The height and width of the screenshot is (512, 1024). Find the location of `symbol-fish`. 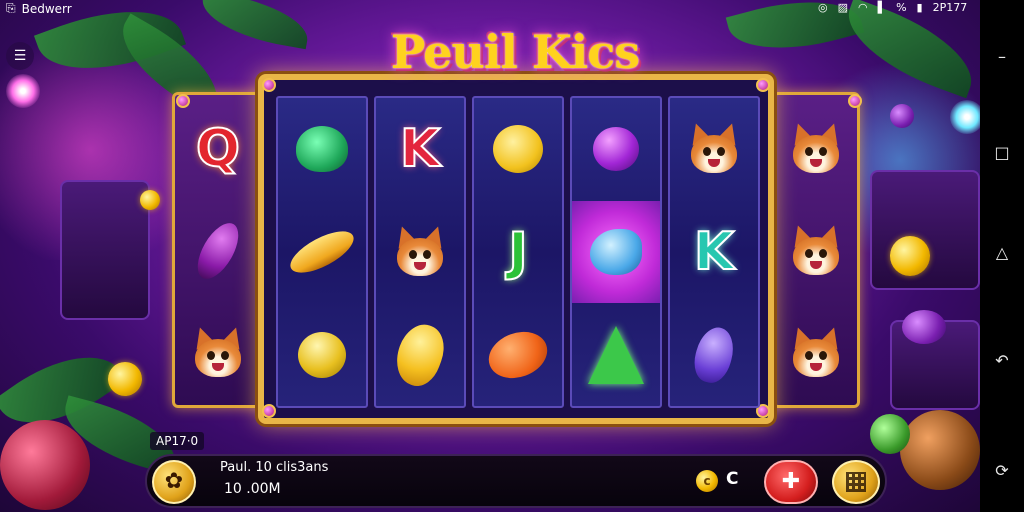

symbol-fish is located at coordinates (322, 149).